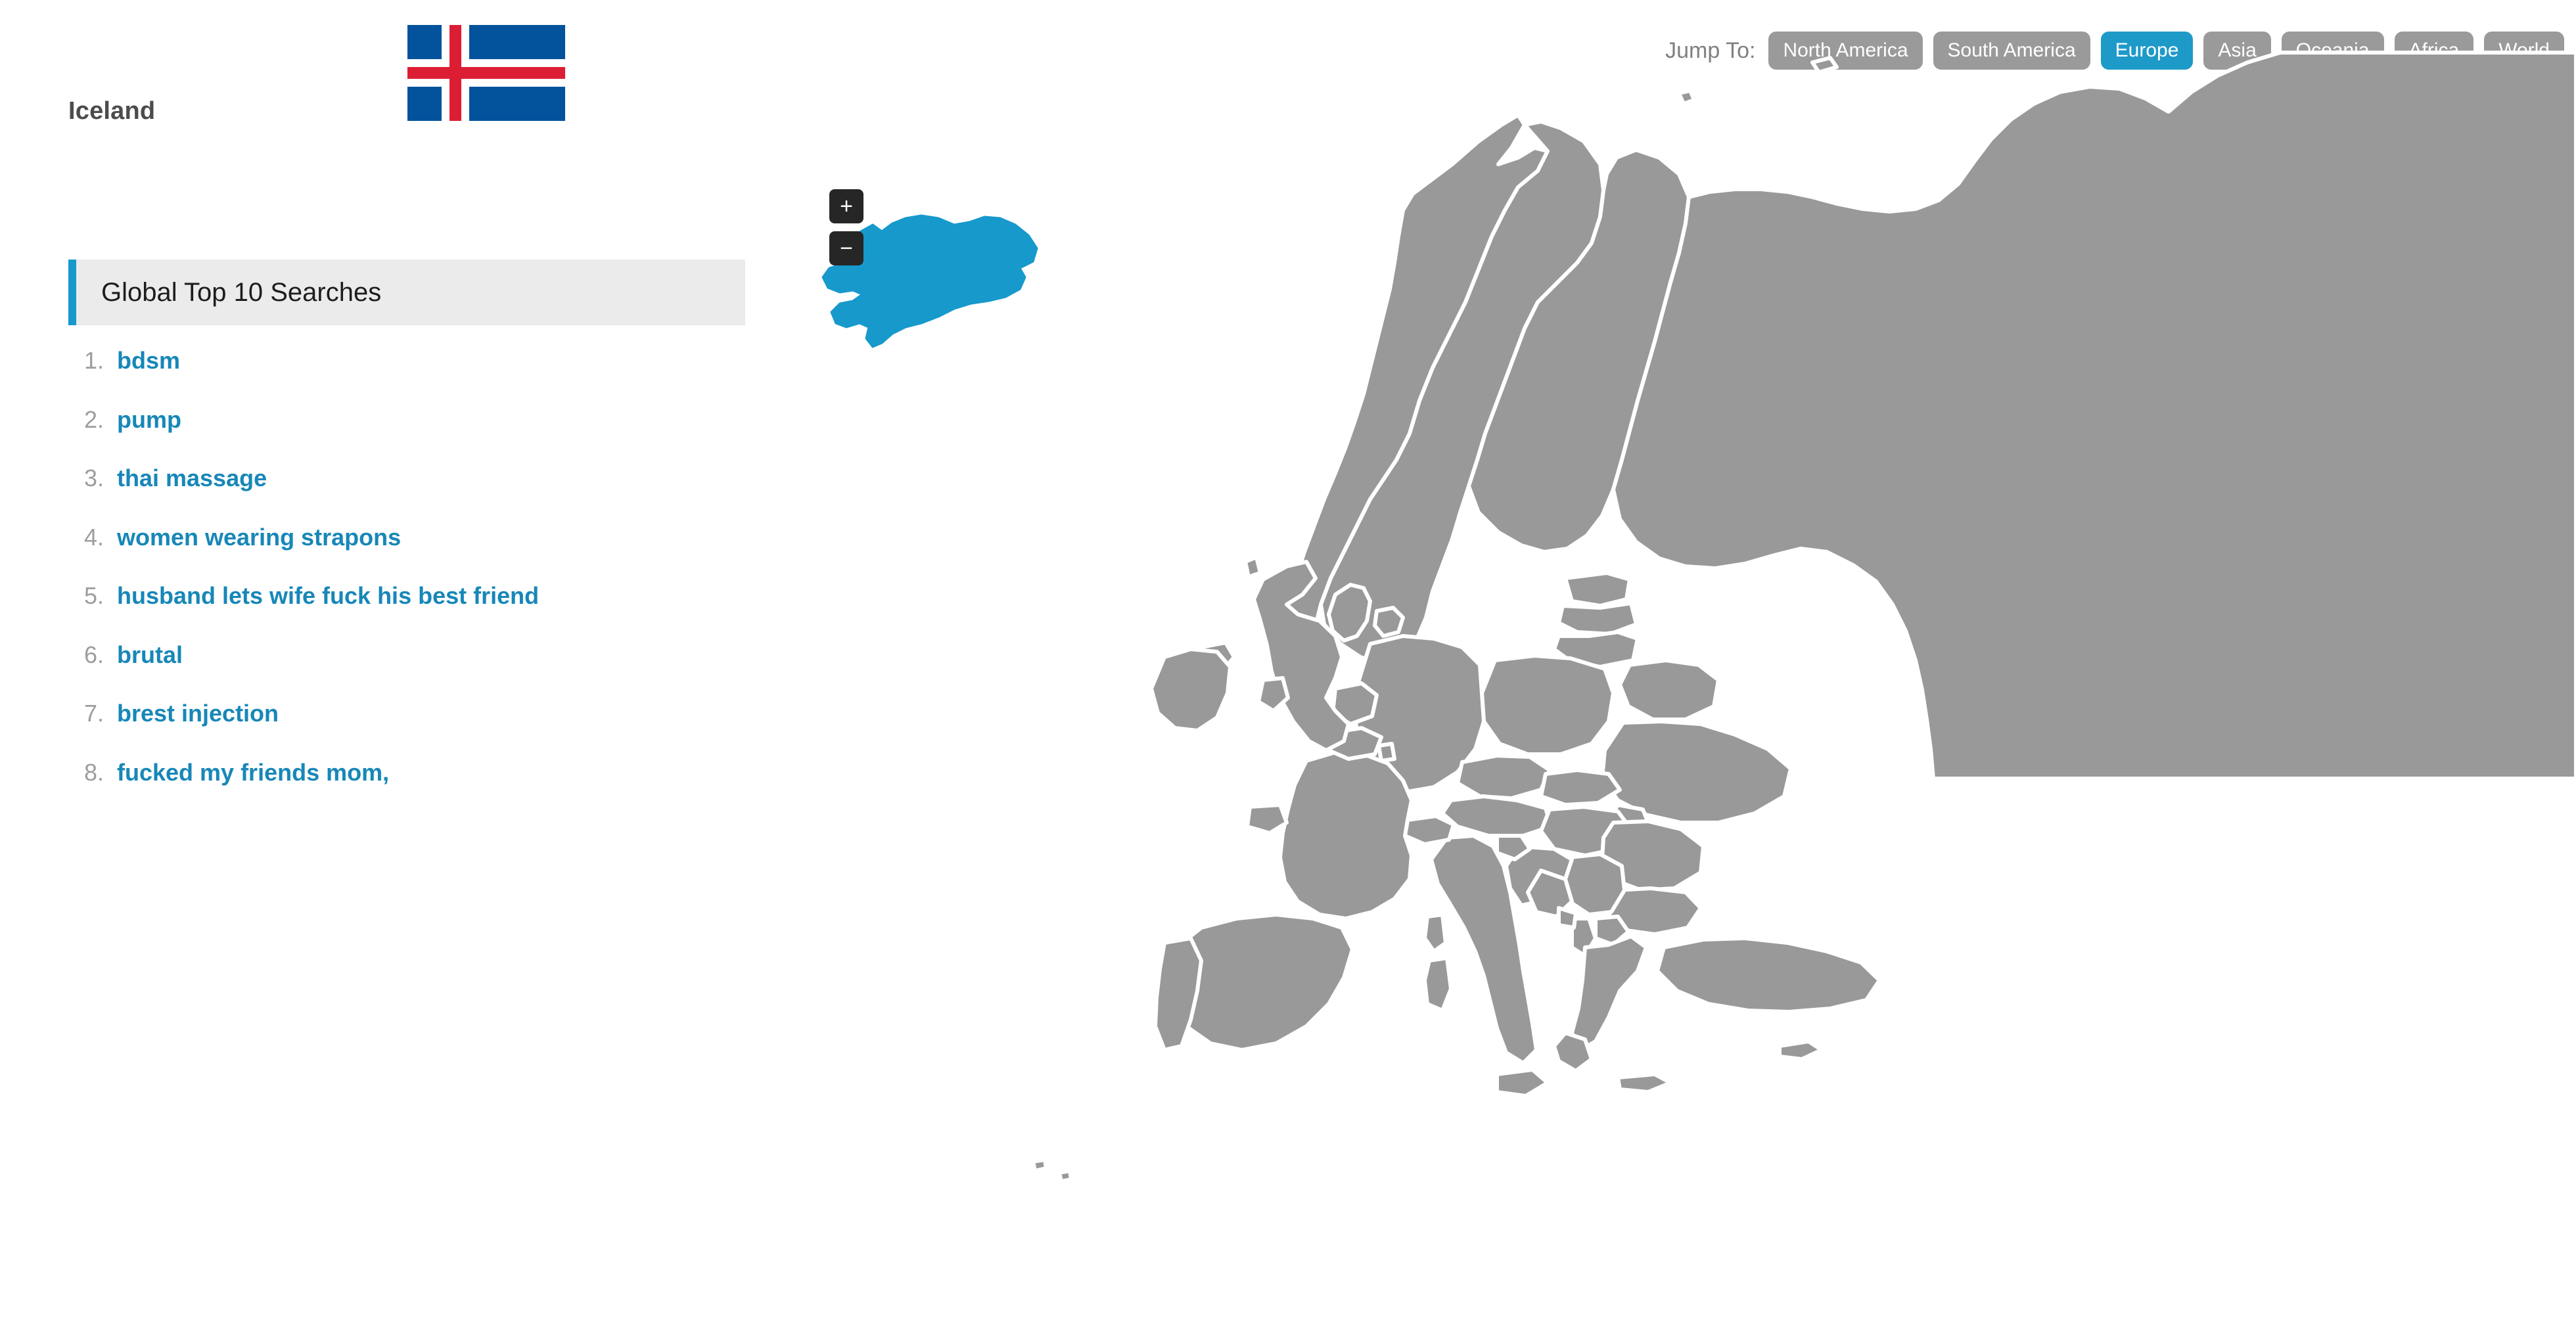 The height and width of the screenshot is (1341, 2576). What do you see at coordinates (94, 654) in the screenshot?
I see `search-rank: 6.` at bounding box center [94, 654].